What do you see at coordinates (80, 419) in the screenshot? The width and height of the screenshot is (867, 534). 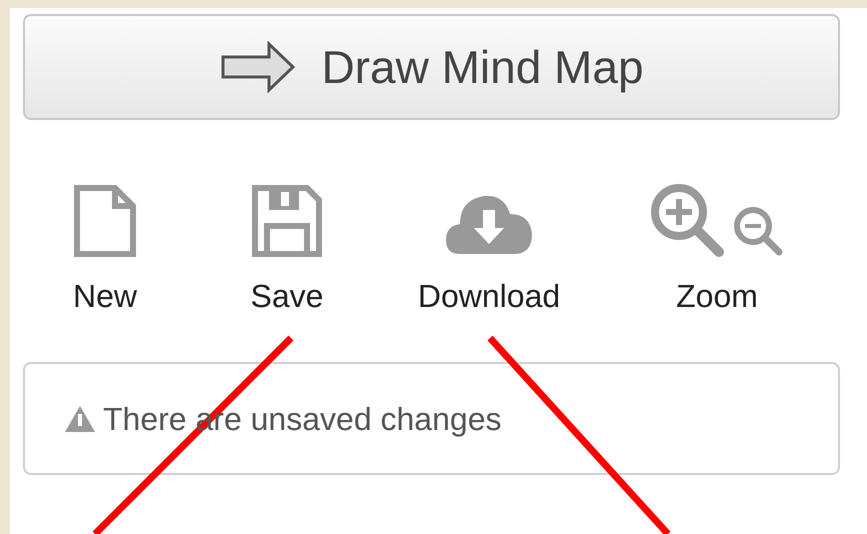 I see `warning-icon` at bounding box center [80, 419].